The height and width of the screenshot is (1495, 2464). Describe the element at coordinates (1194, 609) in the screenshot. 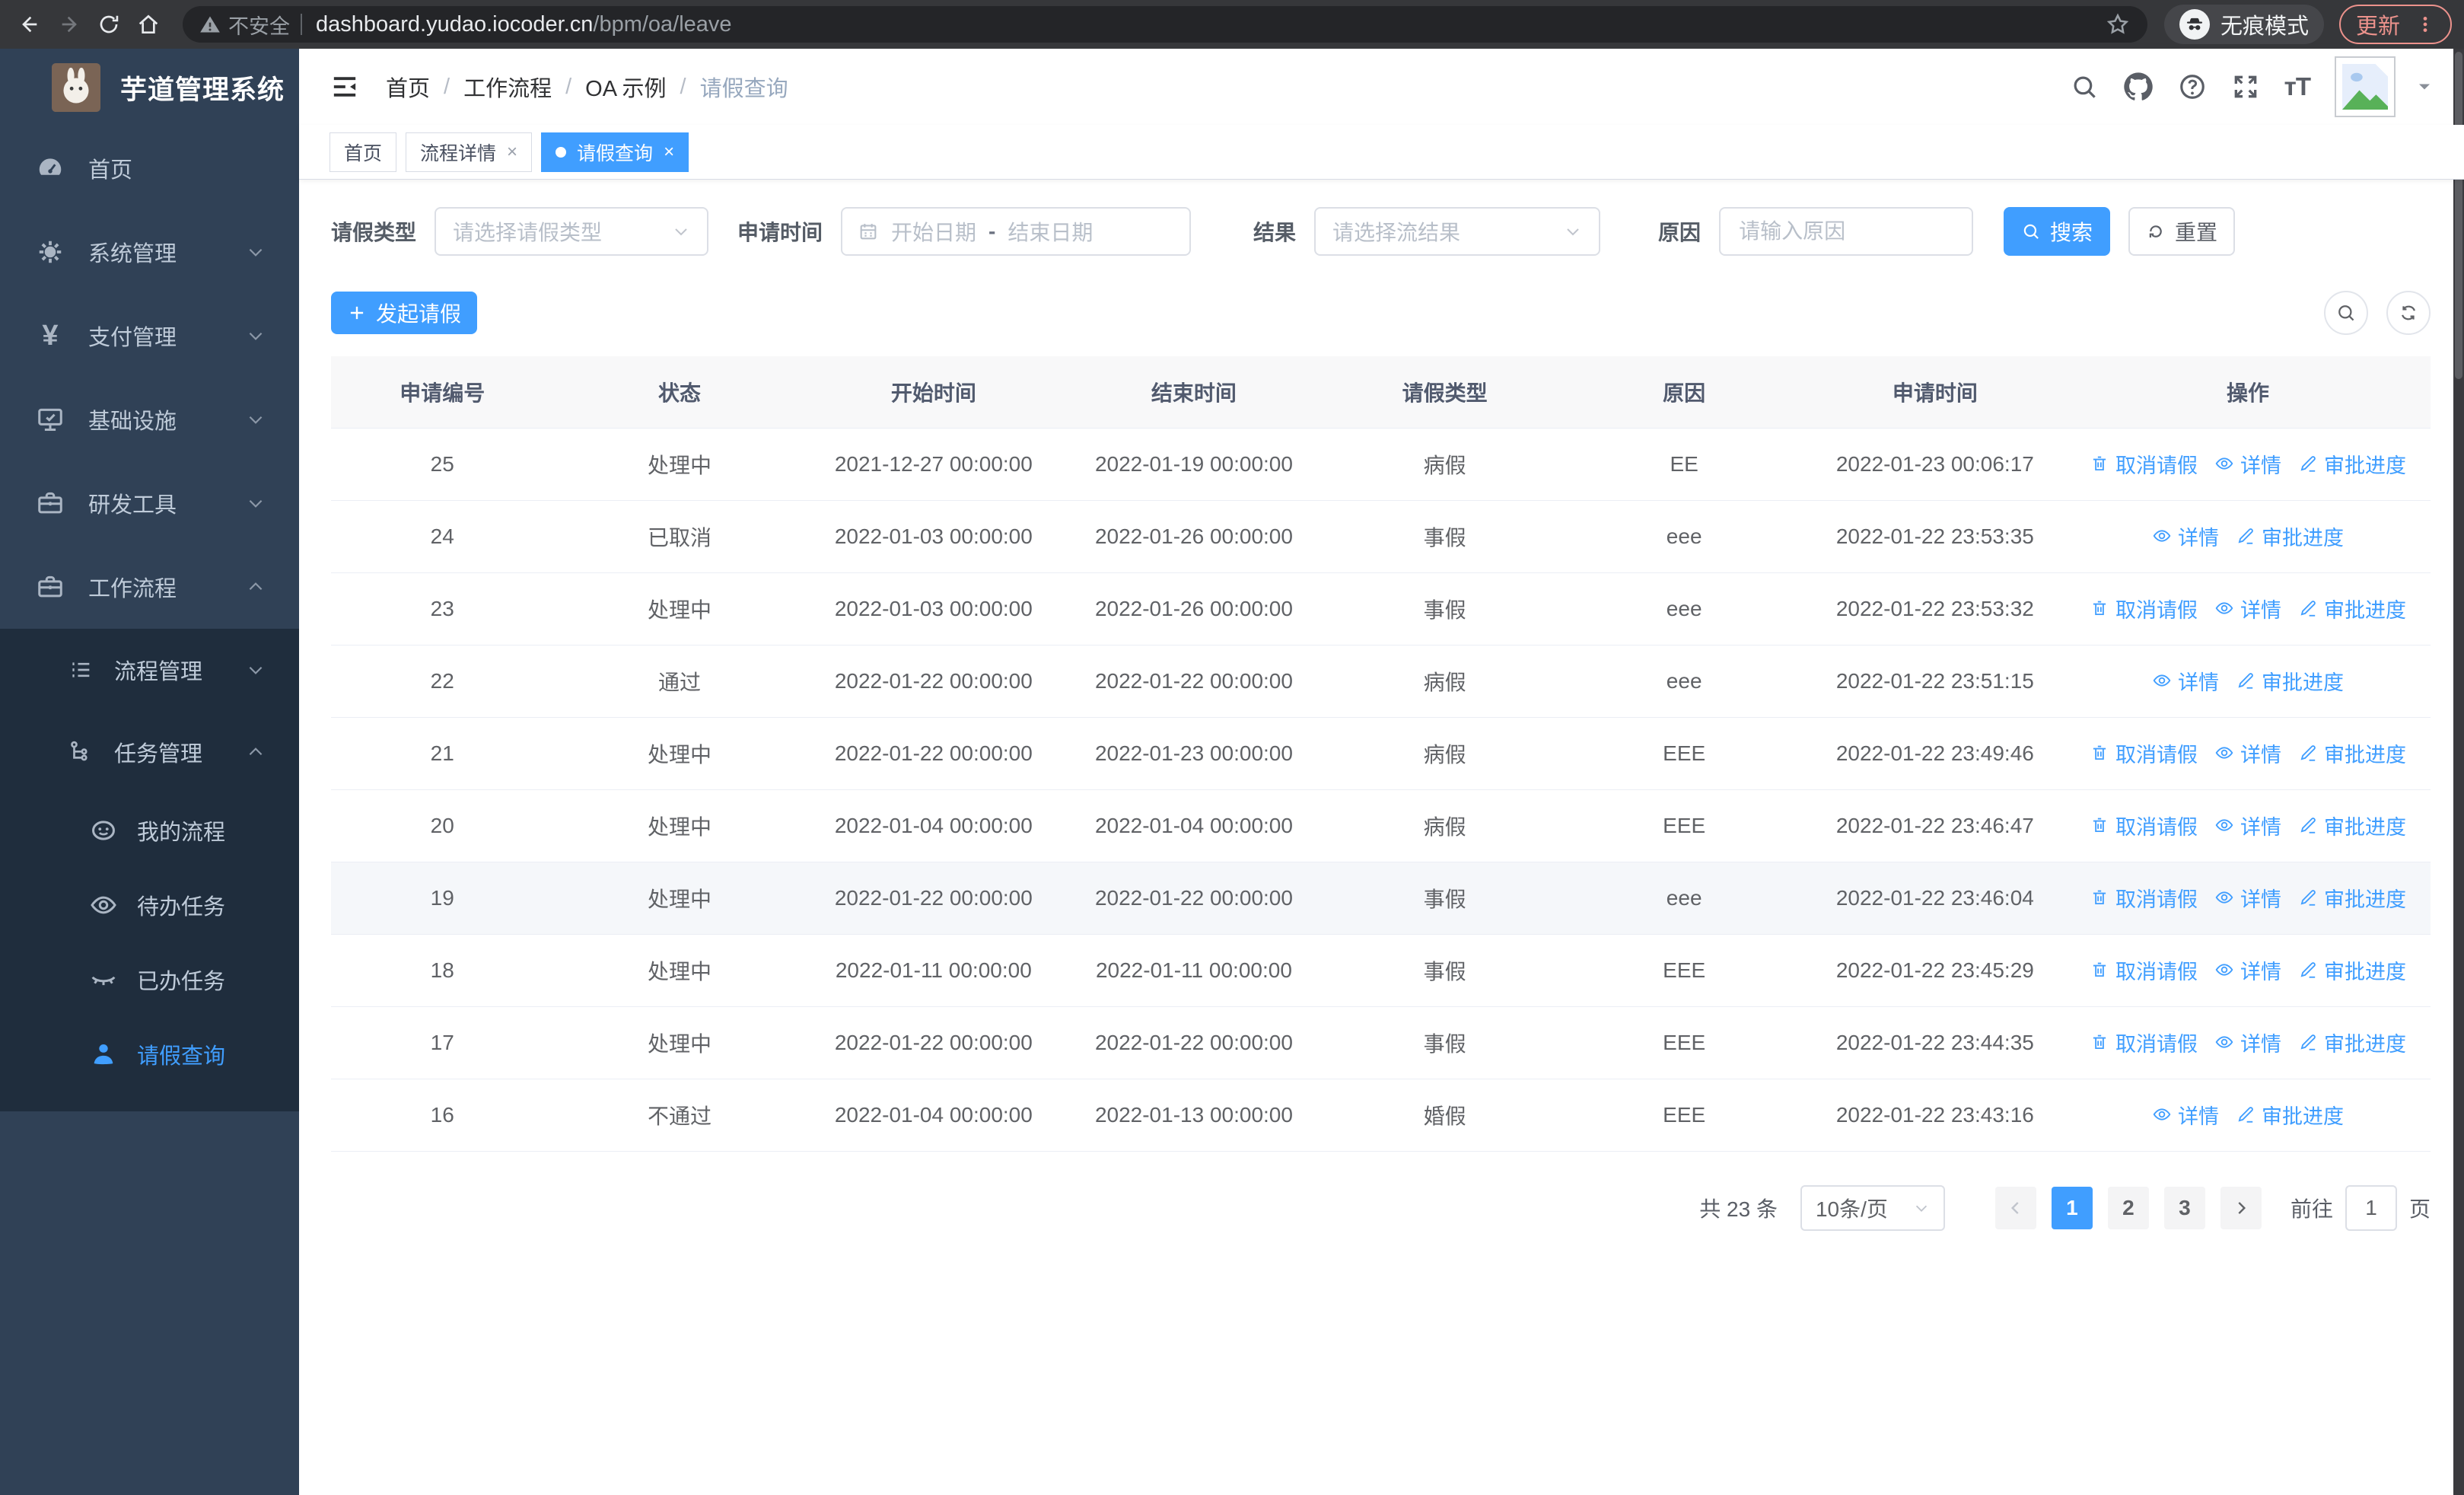

I see `cell-end: 2022-01-26 00:00:00` at that location.